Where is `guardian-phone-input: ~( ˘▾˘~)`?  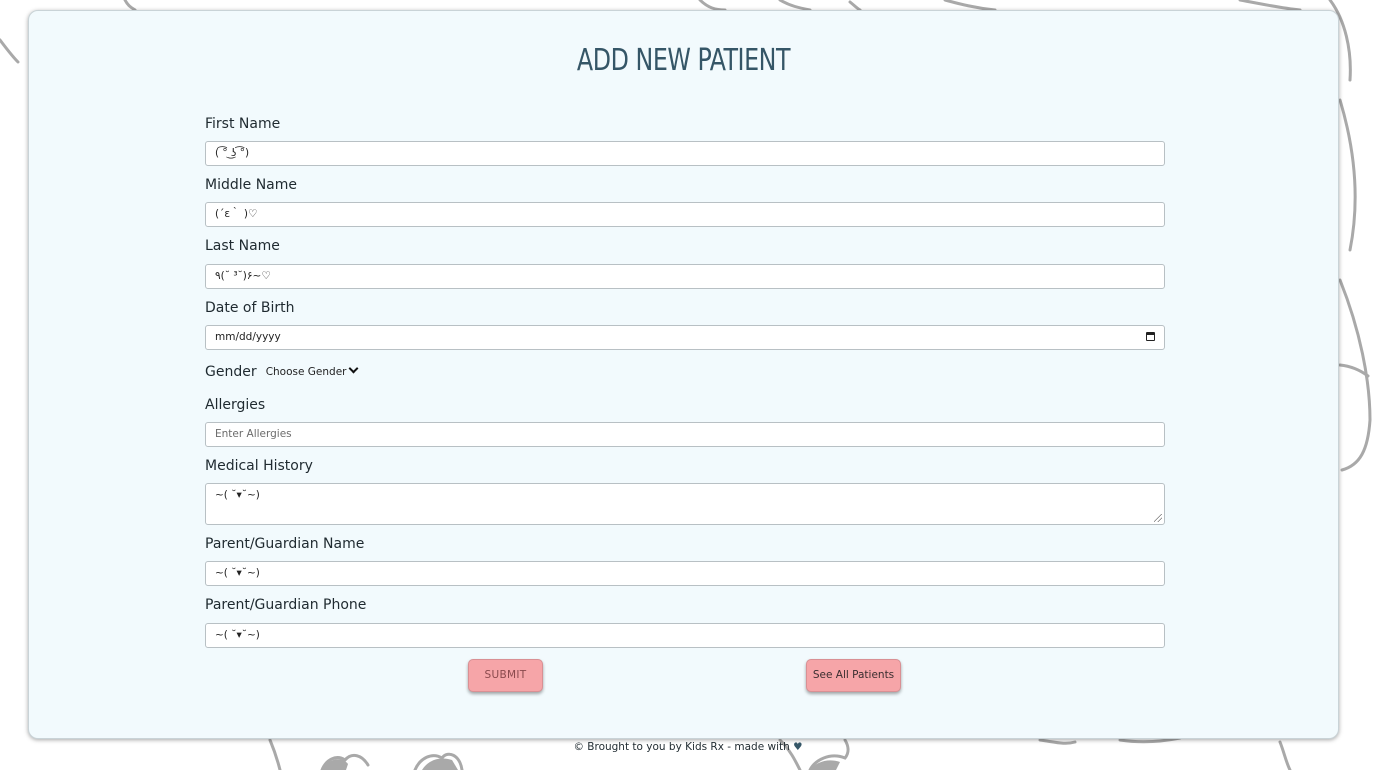
guardian-phone-input: ~( ˘▾˘~) is located at coordinates (685, 635).